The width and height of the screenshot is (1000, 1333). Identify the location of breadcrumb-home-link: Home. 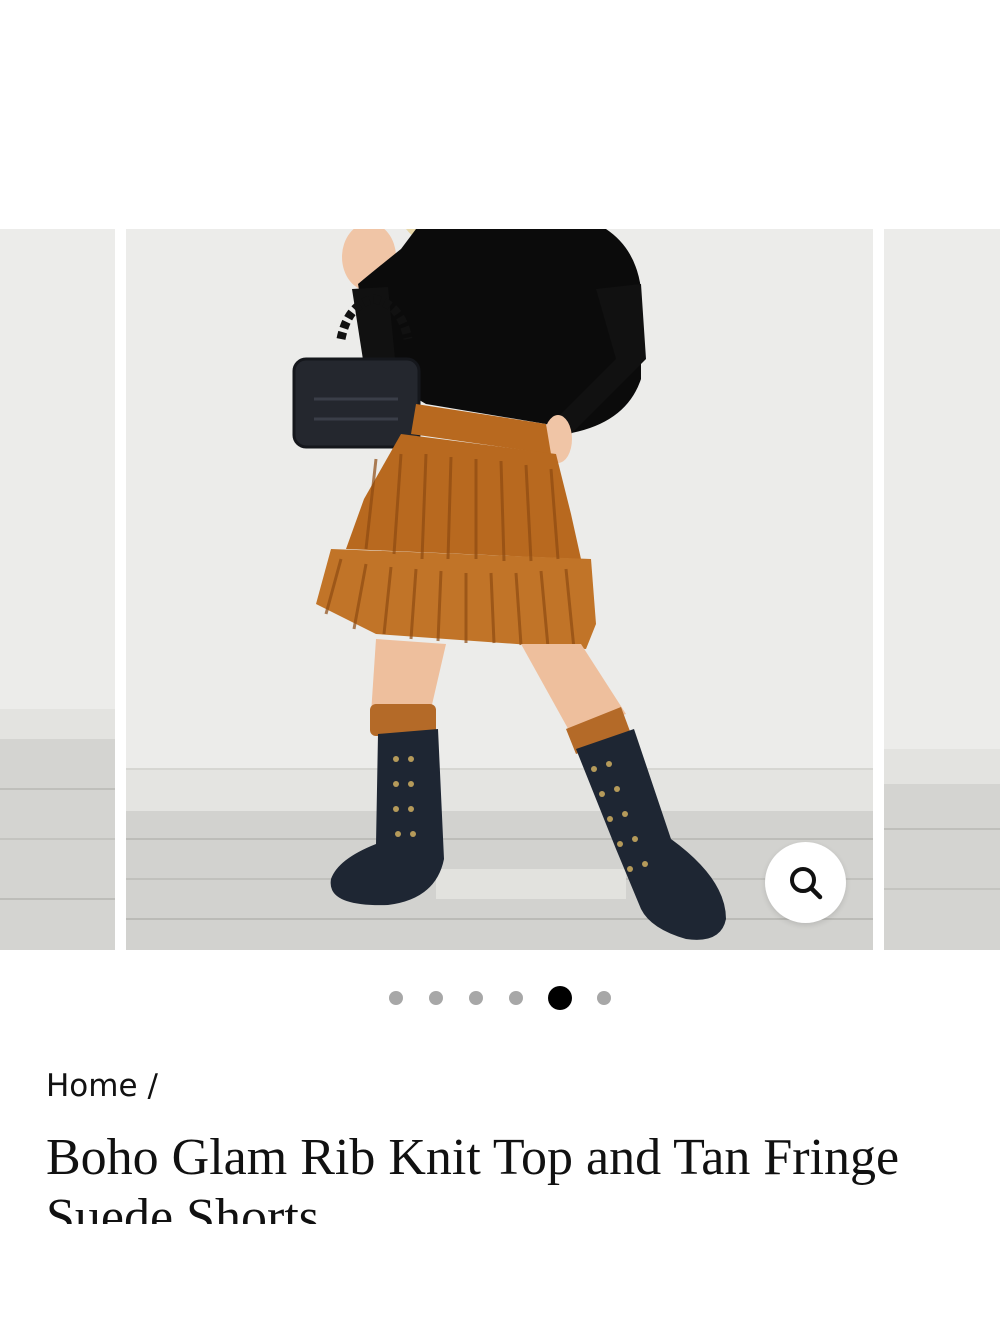
(92, 1086).